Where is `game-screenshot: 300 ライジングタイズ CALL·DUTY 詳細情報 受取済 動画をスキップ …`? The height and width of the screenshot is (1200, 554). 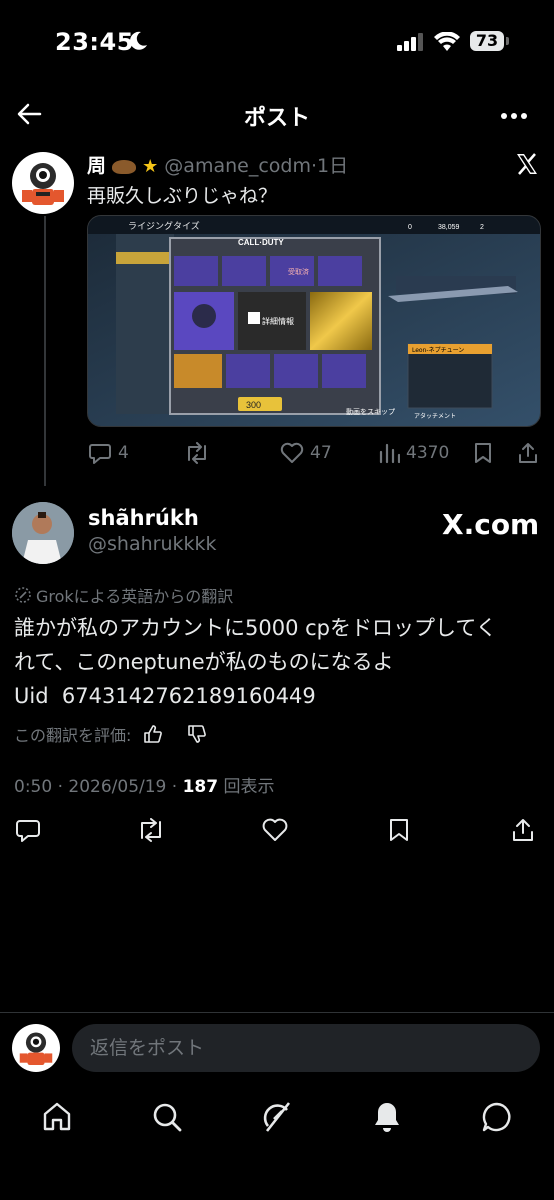
game-screenshot: 300 ライジングタイズ CALL·DUTY 詳細情報 受取済 動画をスキップ … is located at coordinates (314, 321).